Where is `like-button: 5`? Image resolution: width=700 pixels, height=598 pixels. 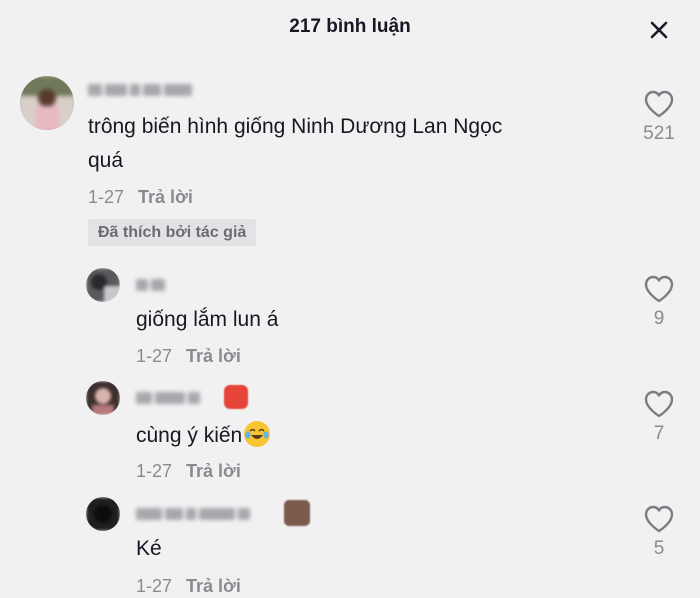 like-button: 5 is located at coordinates (659, 532).